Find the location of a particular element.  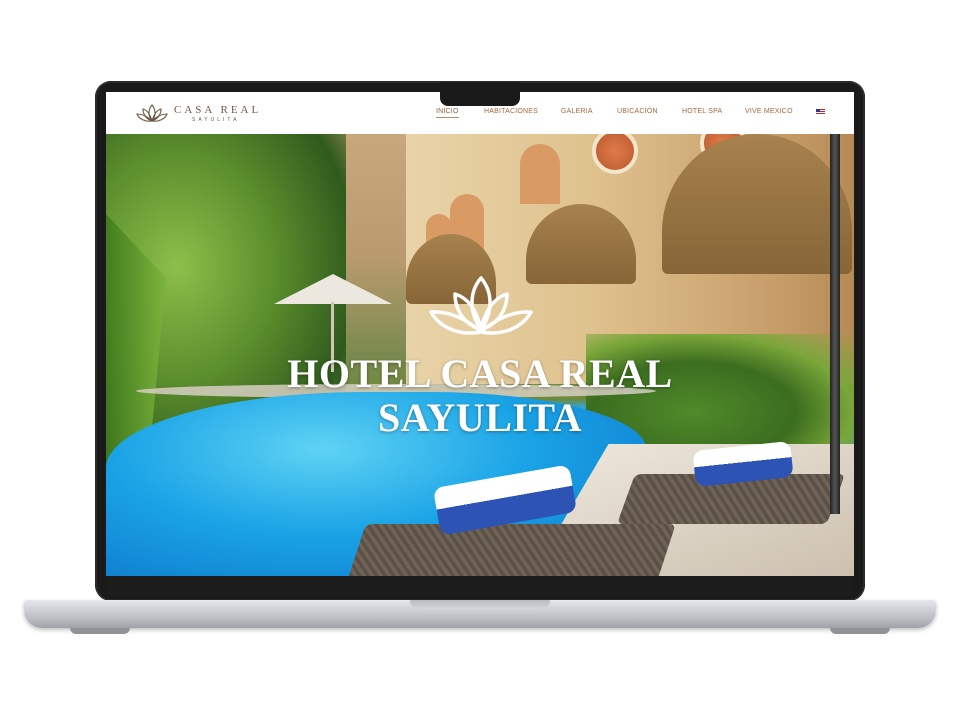

brand-tagline: SAYULITA is located at coordinates (216, 120).